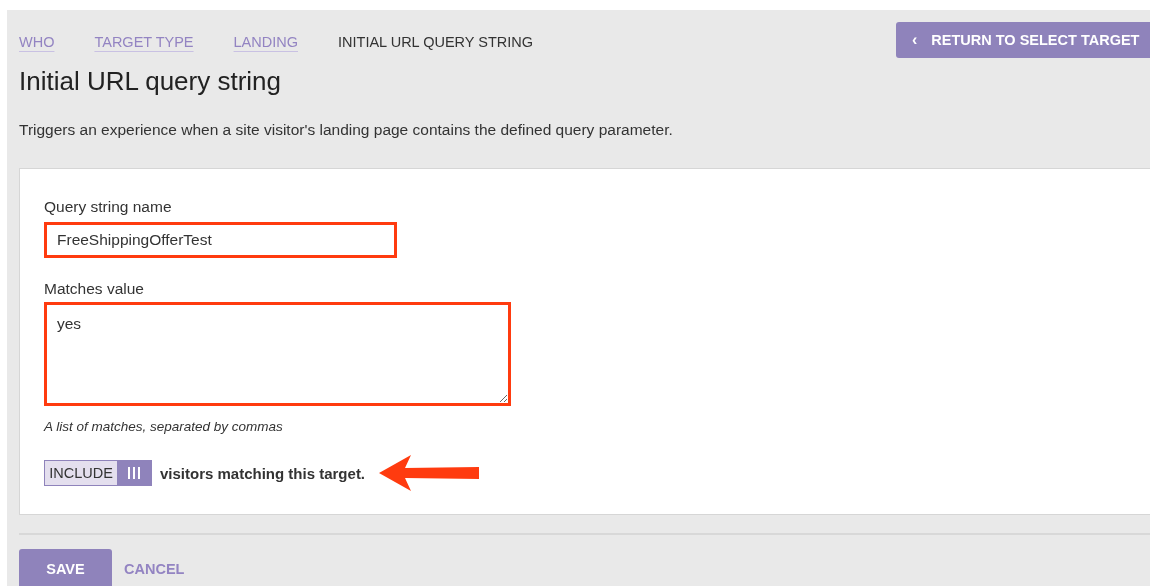 This screenshot has width=1150, height=586. Describe the element at coordinates (220, 240) in the screenshot. I see `input-field: FreeShippingOfferTest` at that location.